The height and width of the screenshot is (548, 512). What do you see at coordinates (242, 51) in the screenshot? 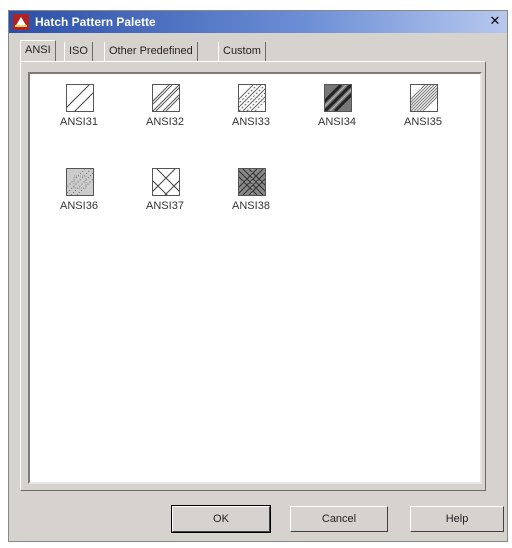
I see `tab-custom: Custom` at bounding box center [242, 51].